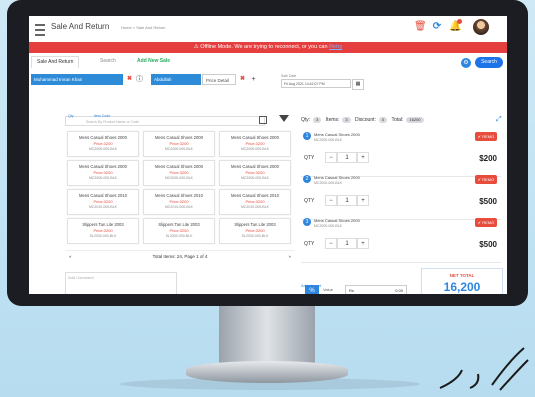  Describe the element at coordinates (112, 122) in the screenshot. I see `search-placeholder: Search By Product Name or Code` at that location.